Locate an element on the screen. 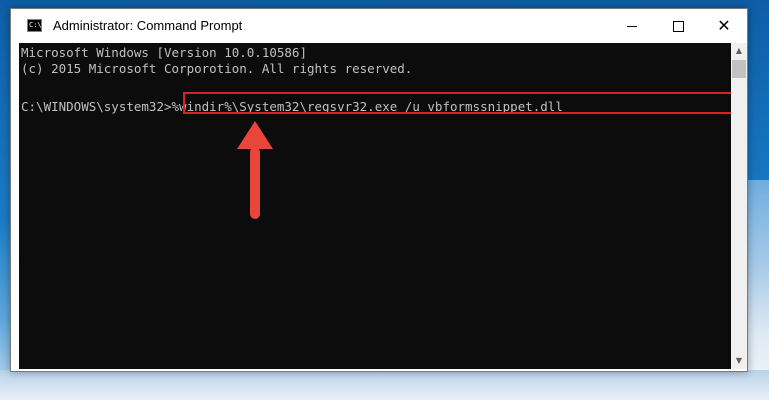 The width and height of the screenshot is (769, 400). arrow-head is located at coordinates (255, 135).